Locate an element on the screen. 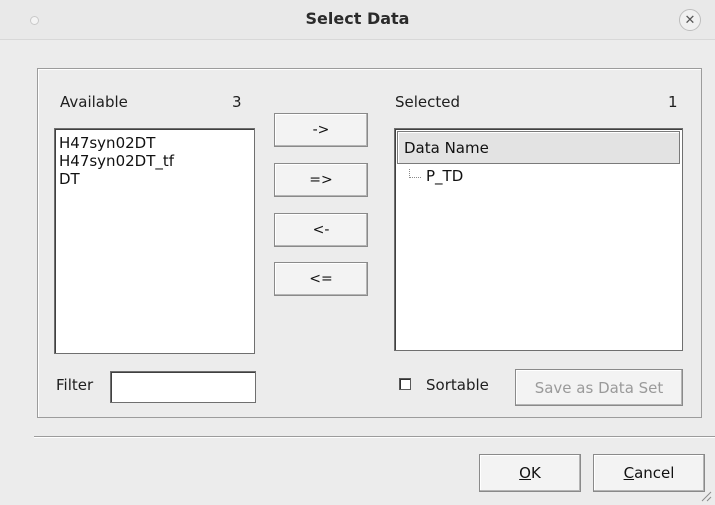  separator is located at coordinates (374, 437).